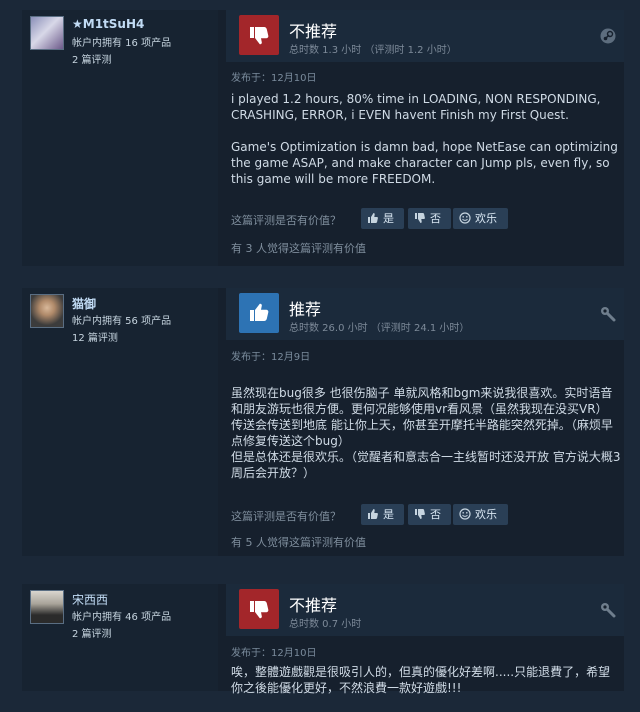 Image resolution: width=640 pixels, height=712 pixels. I want to click on products-owned: 帐户内拥有 16 项产品, so click(121, 41).